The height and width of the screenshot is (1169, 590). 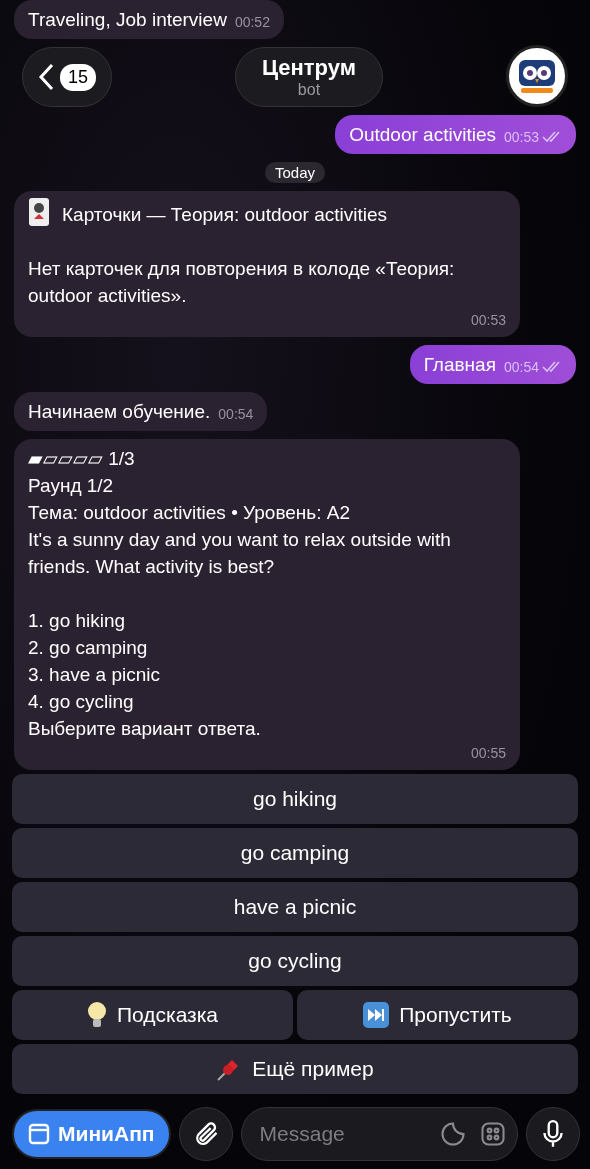 I want to click on reply-keyboard-button: go cycling, so click(x=295, y=961).